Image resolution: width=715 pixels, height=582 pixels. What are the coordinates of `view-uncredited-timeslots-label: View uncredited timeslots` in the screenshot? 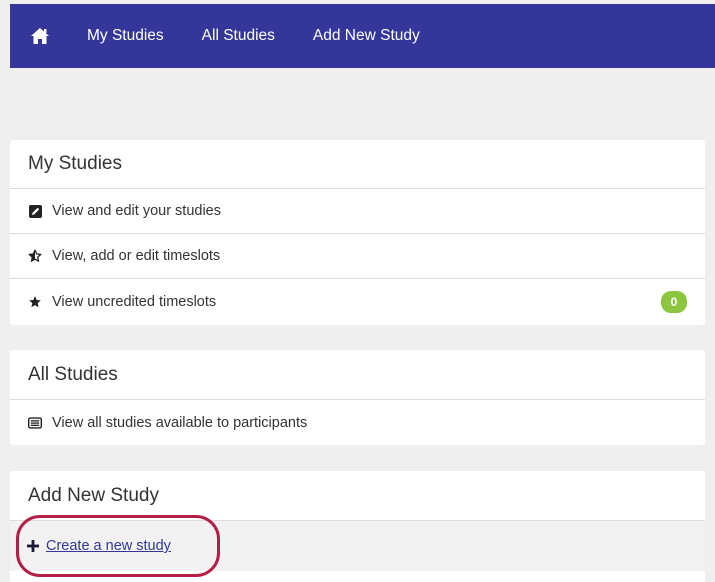 It's located at (134, 301).